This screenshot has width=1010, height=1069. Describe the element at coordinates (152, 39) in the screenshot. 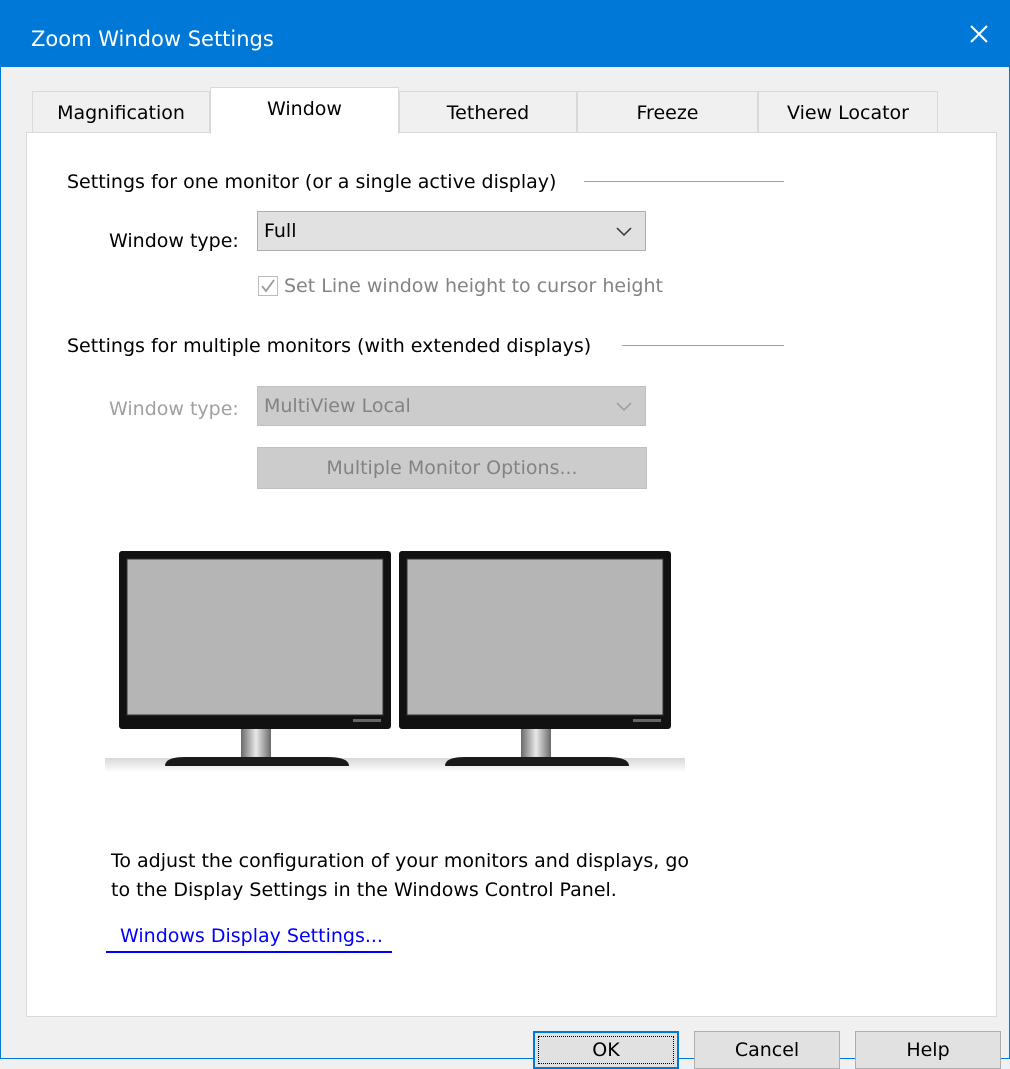

I see `window-title: Zoom Window Settings` at that location.